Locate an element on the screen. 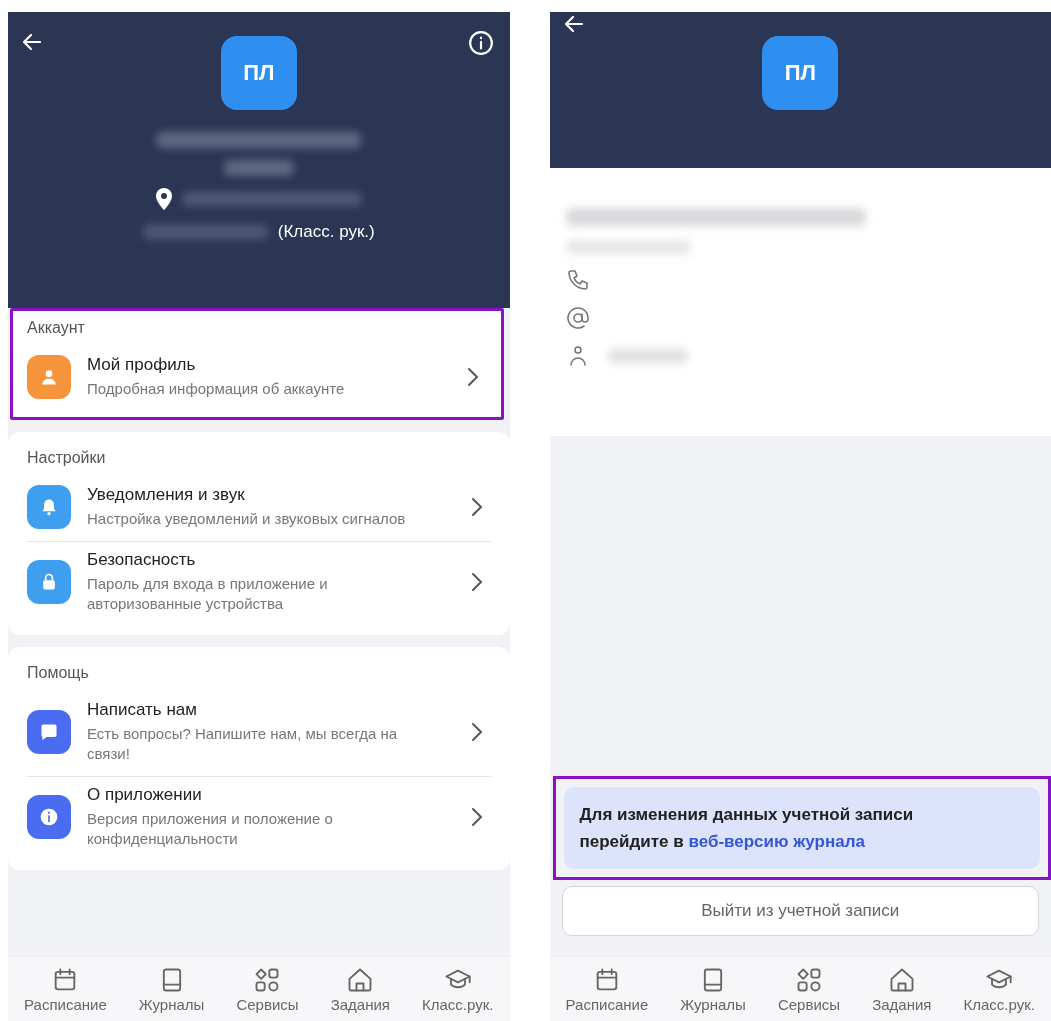 The height and width of the screenshot is (1021, 1051). location-pin-icon is located at coordinates (163, 199).